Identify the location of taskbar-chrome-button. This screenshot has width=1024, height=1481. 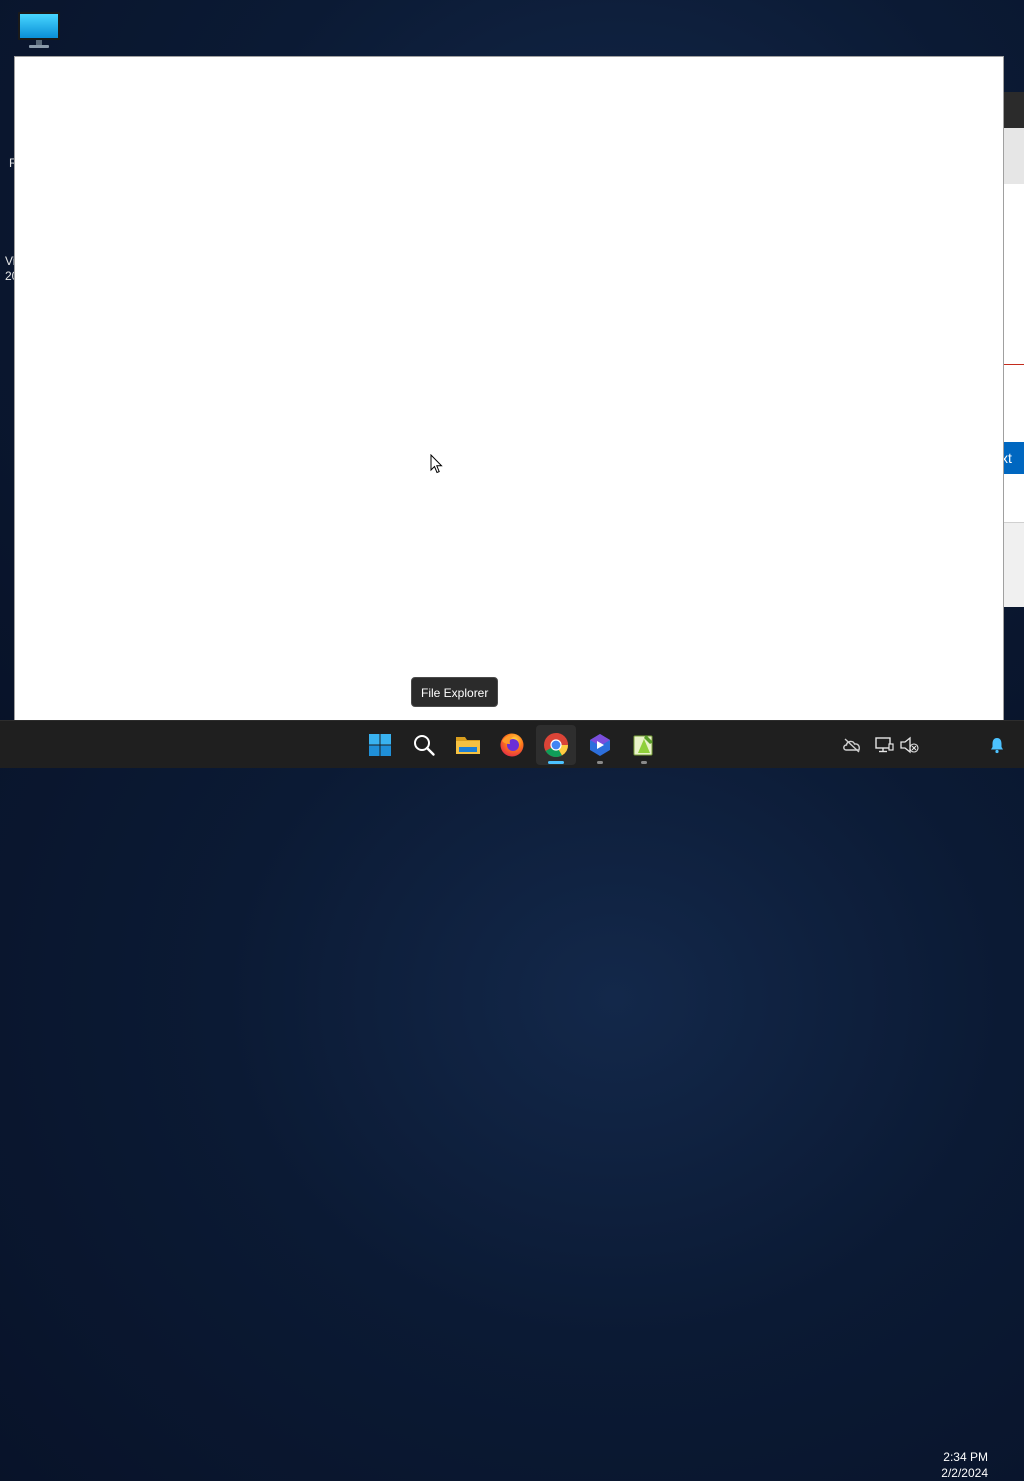
(556, 745).